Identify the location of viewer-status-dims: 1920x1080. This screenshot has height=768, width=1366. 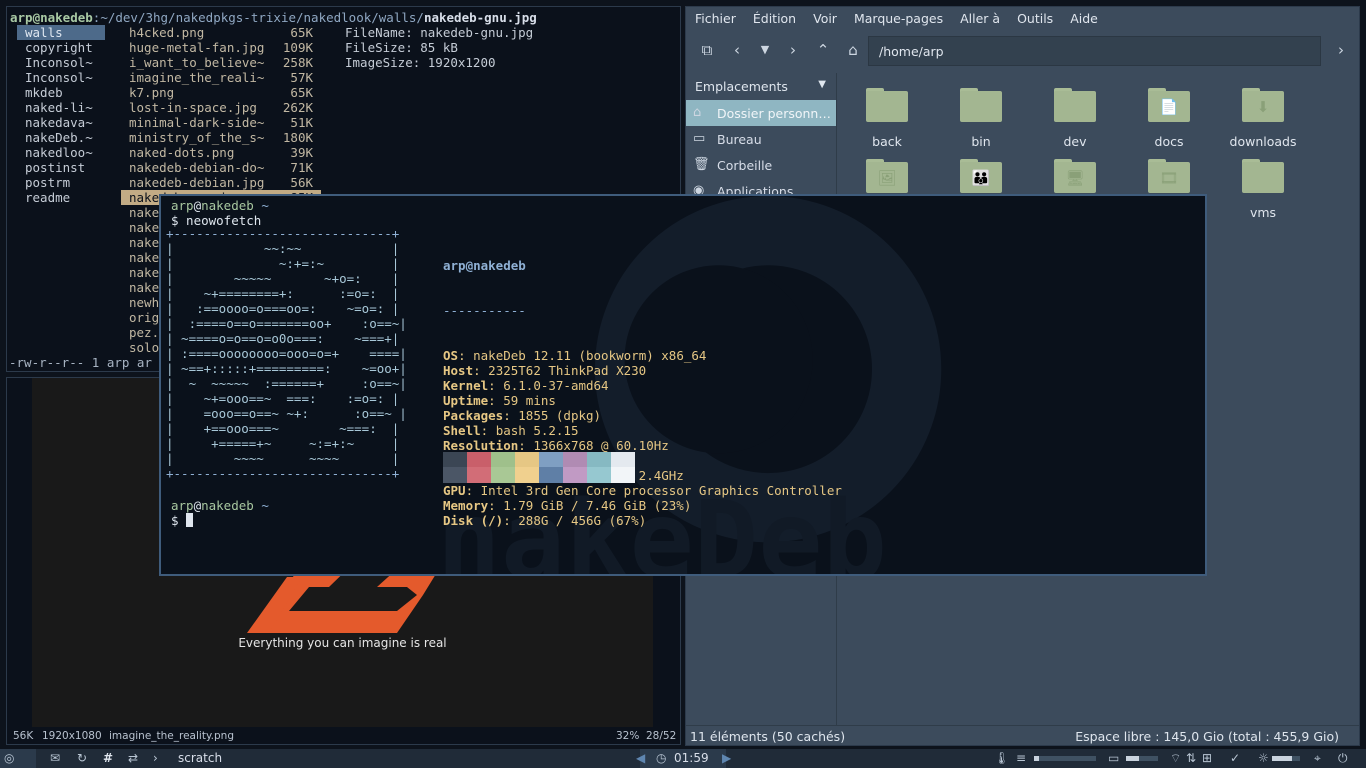
(72, 736).